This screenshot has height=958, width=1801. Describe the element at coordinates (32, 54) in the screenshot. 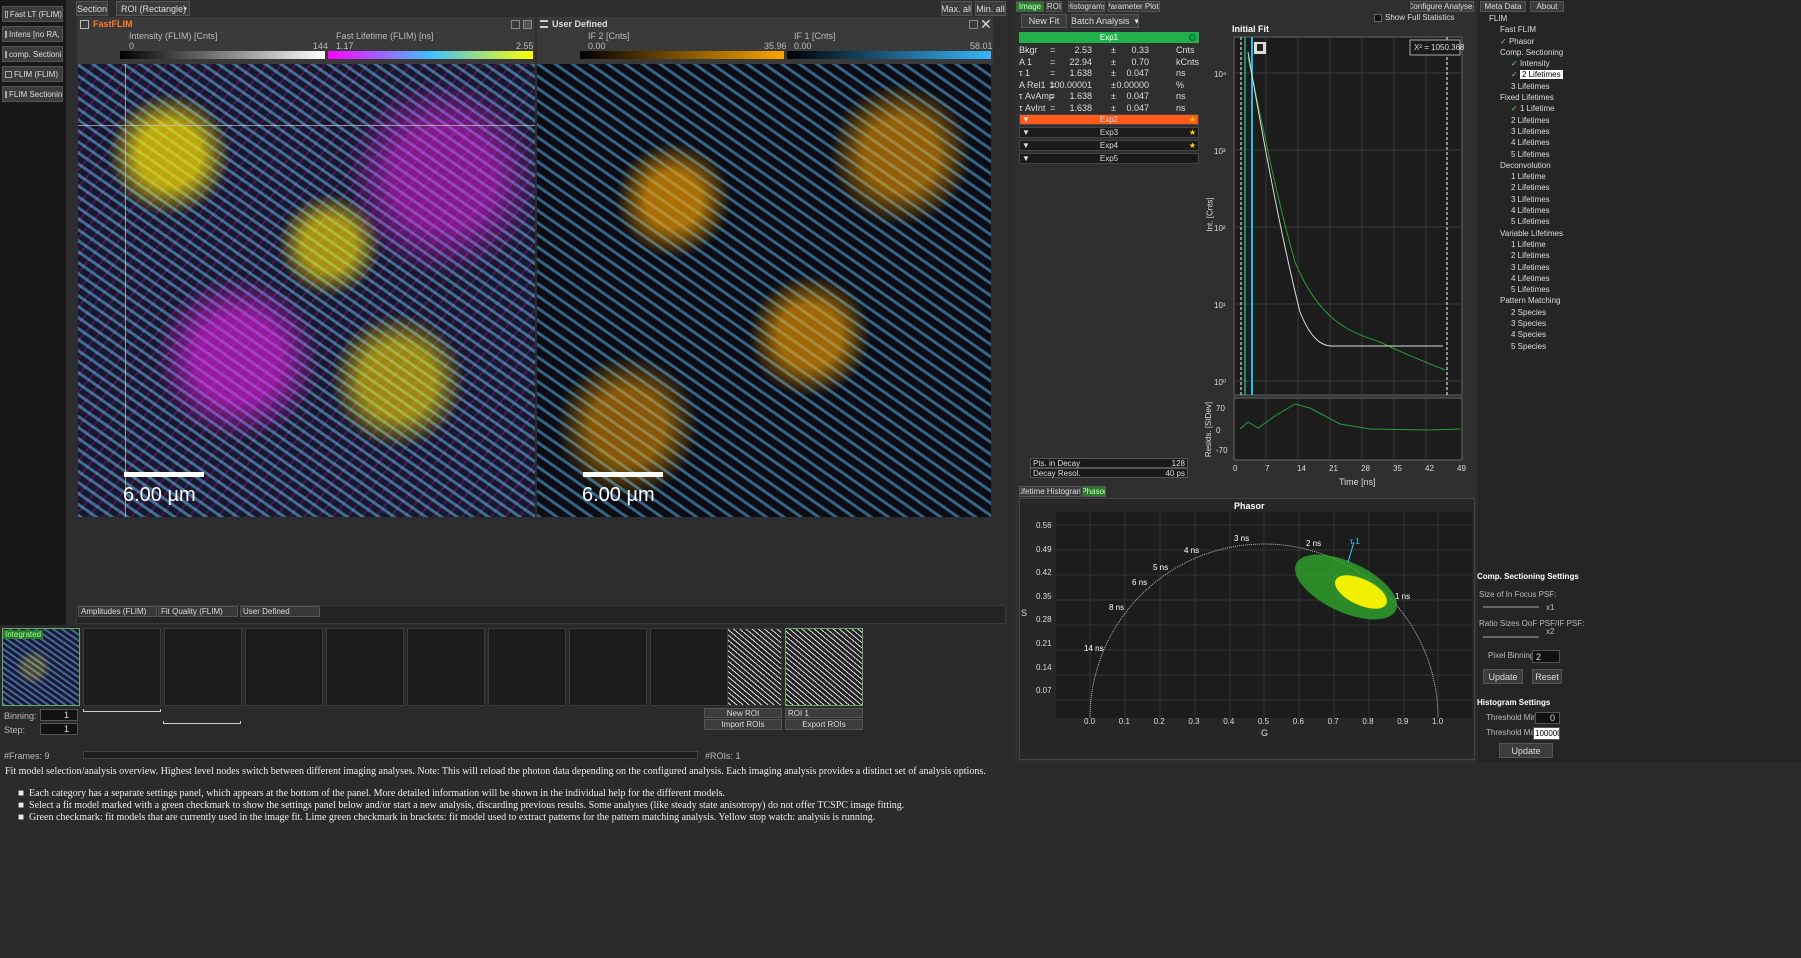

I see `left-tab: comp. Sectionin` at that location.